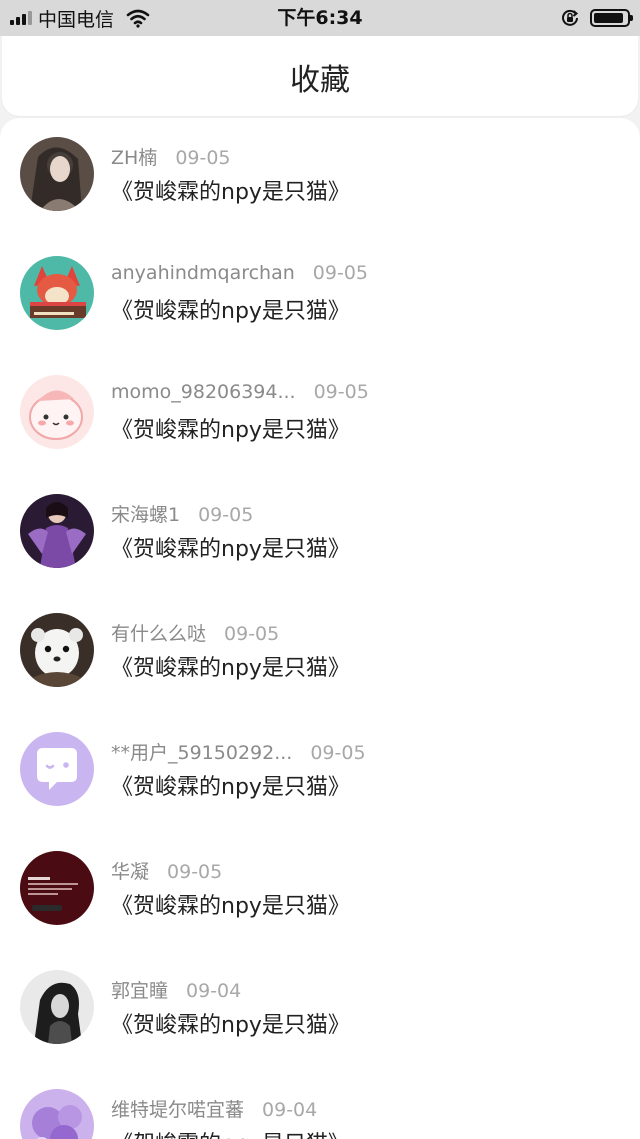 The width and height of the screenshot is (640, 1139). What do you see at coordinates (176, 989) in the screenshot?
I see `item-meta: 郭宜瞳 09-04` at bounding box center [176, 989].